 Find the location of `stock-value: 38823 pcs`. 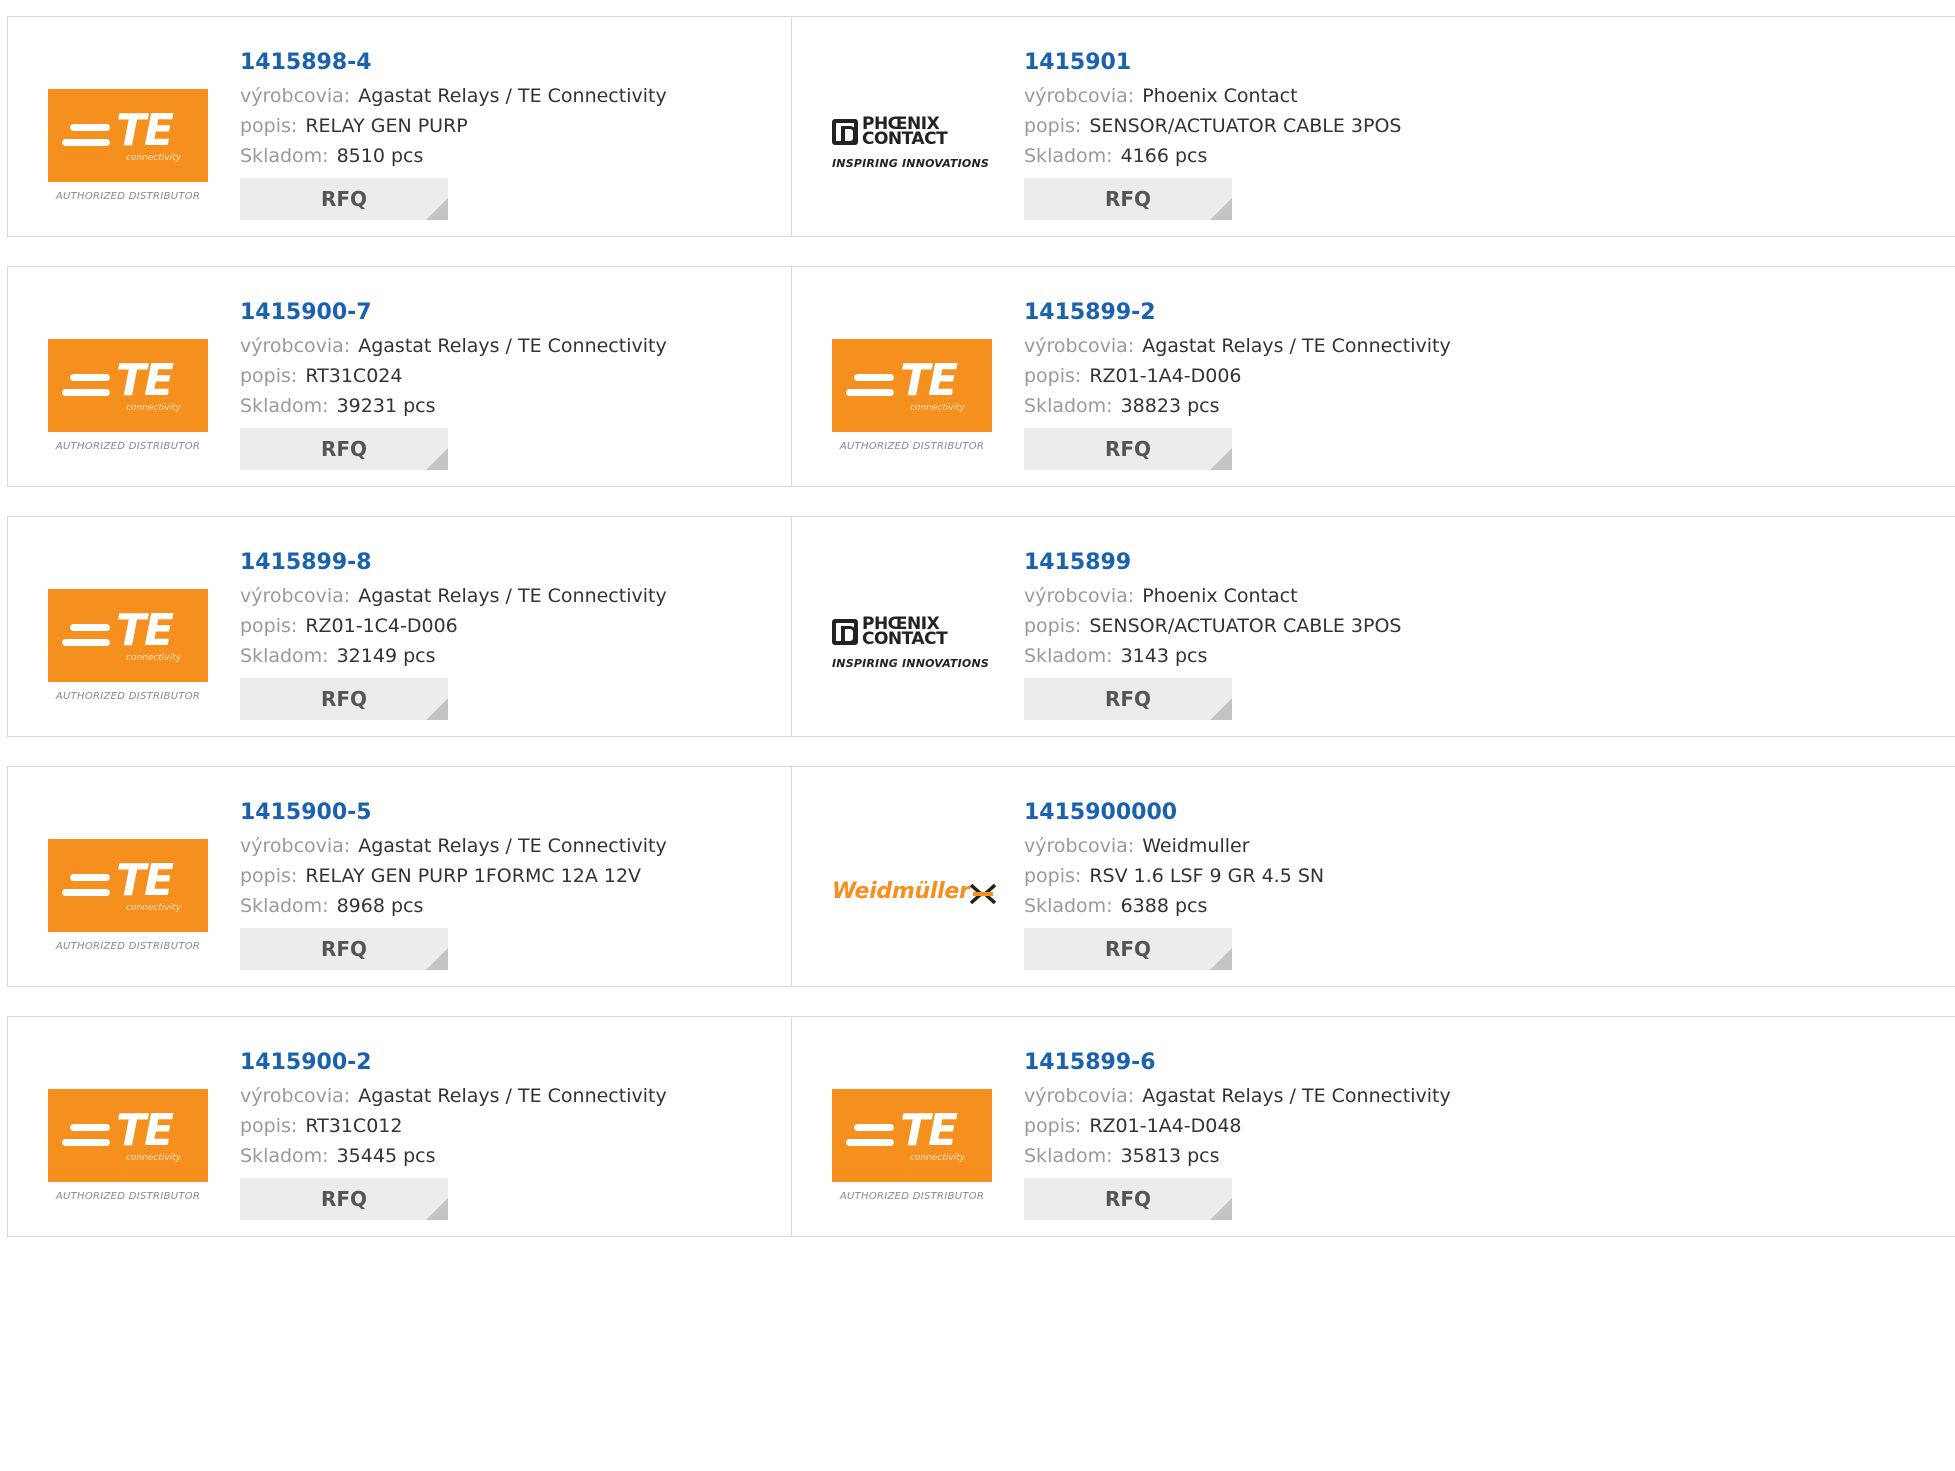

stock-value: 38823 pcs is located at coordinates (1170, 406).